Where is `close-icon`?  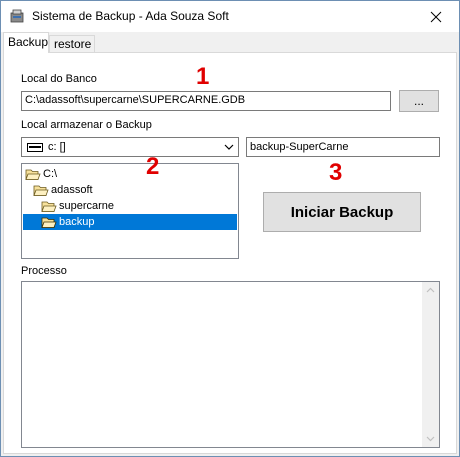 close-icon is located at coordinates (436, 16).